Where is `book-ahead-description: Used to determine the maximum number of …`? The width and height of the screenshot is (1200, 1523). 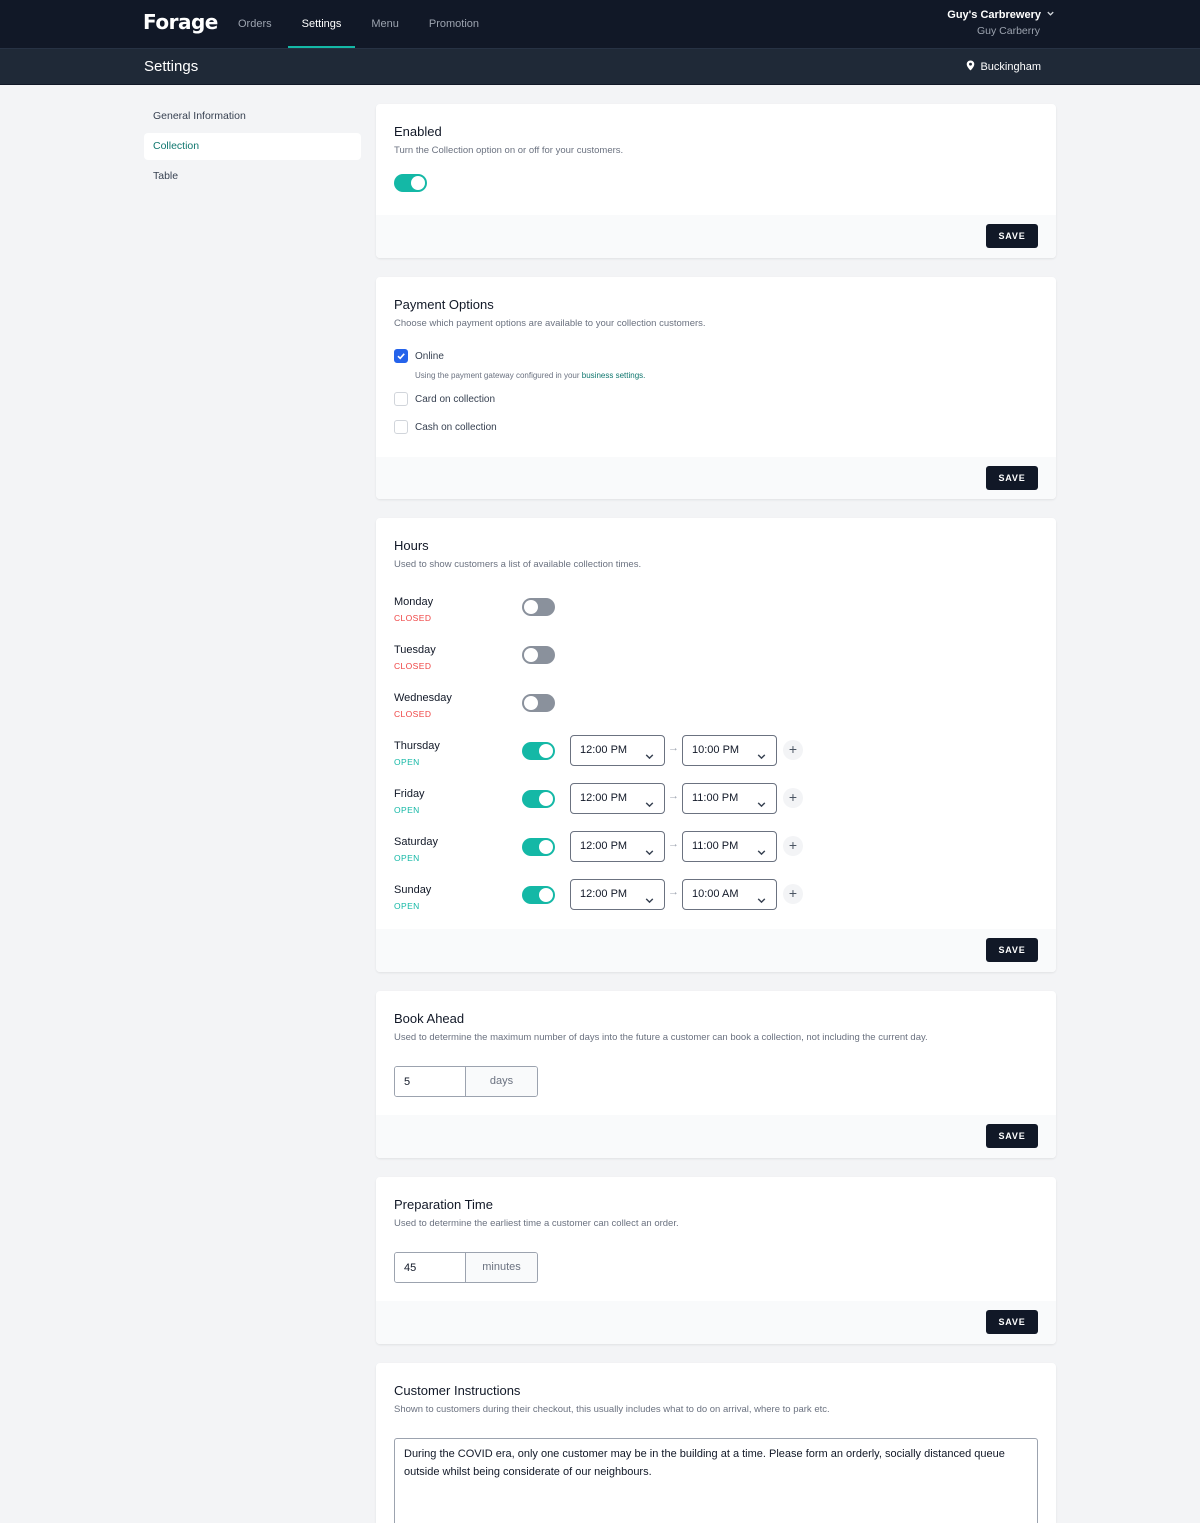
book-ahead-description: Used to determine the maximum number of … is located at coordinates (661, 1037).